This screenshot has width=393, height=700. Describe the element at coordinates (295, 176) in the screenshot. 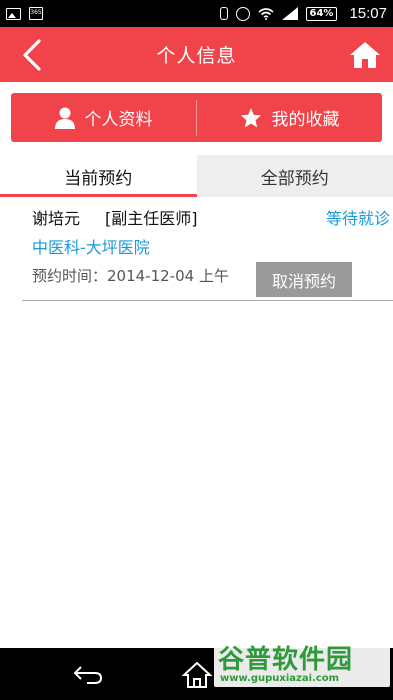

I see `tab-all-appointments: 全部预约` at that location.